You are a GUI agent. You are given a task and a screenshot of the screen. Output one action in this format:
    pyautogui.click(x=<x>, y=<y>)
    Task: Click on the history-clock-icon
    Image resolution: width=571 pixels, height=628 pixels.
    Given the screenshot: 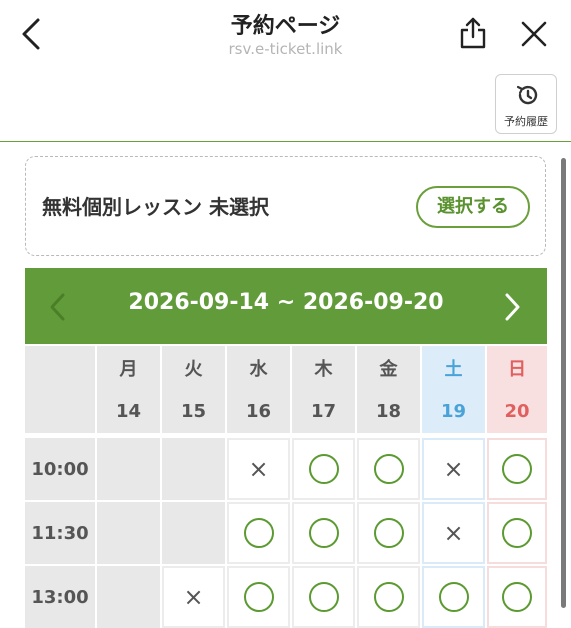 What is the action you would take?
    pyautogui.click(x=527, y=95)
    